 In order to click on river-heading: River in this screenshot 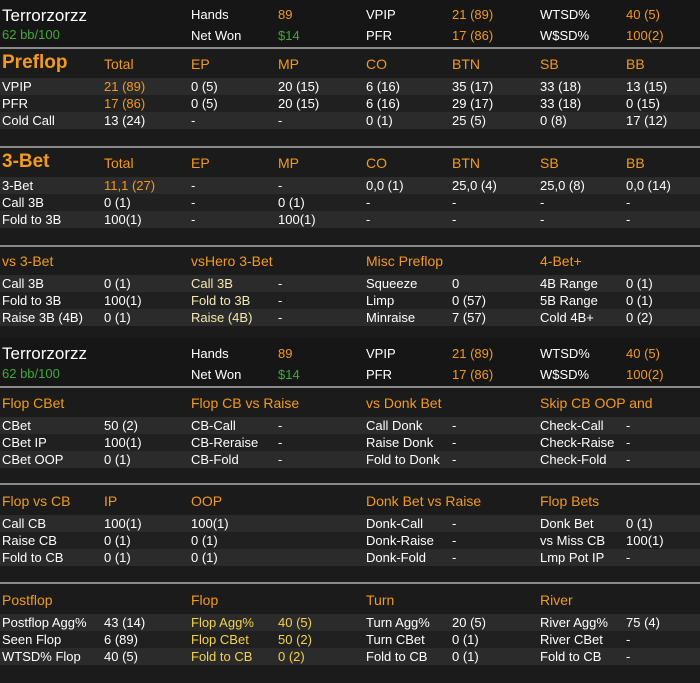, I will do `click(556, 600)`.